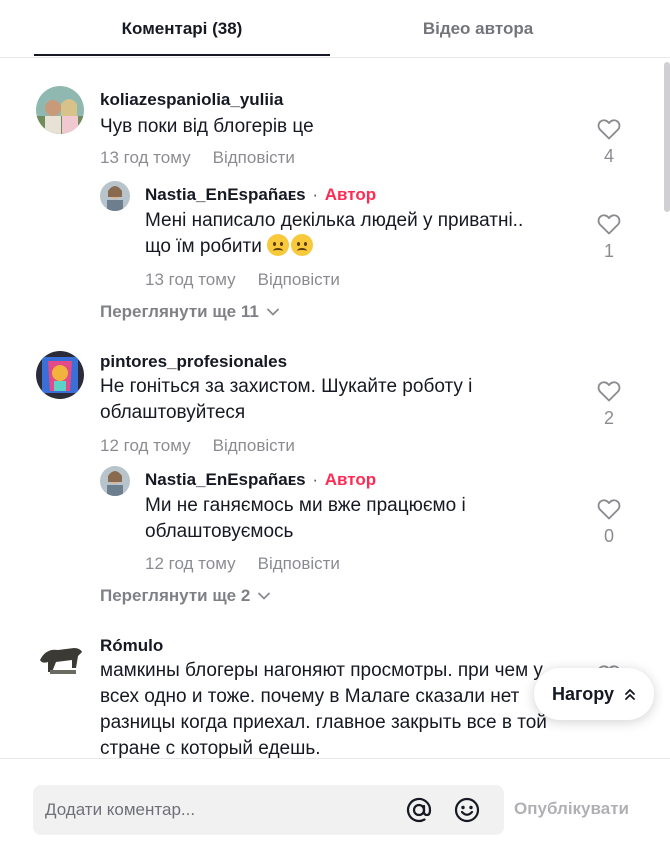 Image resolution: width=670 pixels, height=854 pixels. Describe the element at coordinates (608, 536) in the screenshot. I see `like-count: 0` at that location.